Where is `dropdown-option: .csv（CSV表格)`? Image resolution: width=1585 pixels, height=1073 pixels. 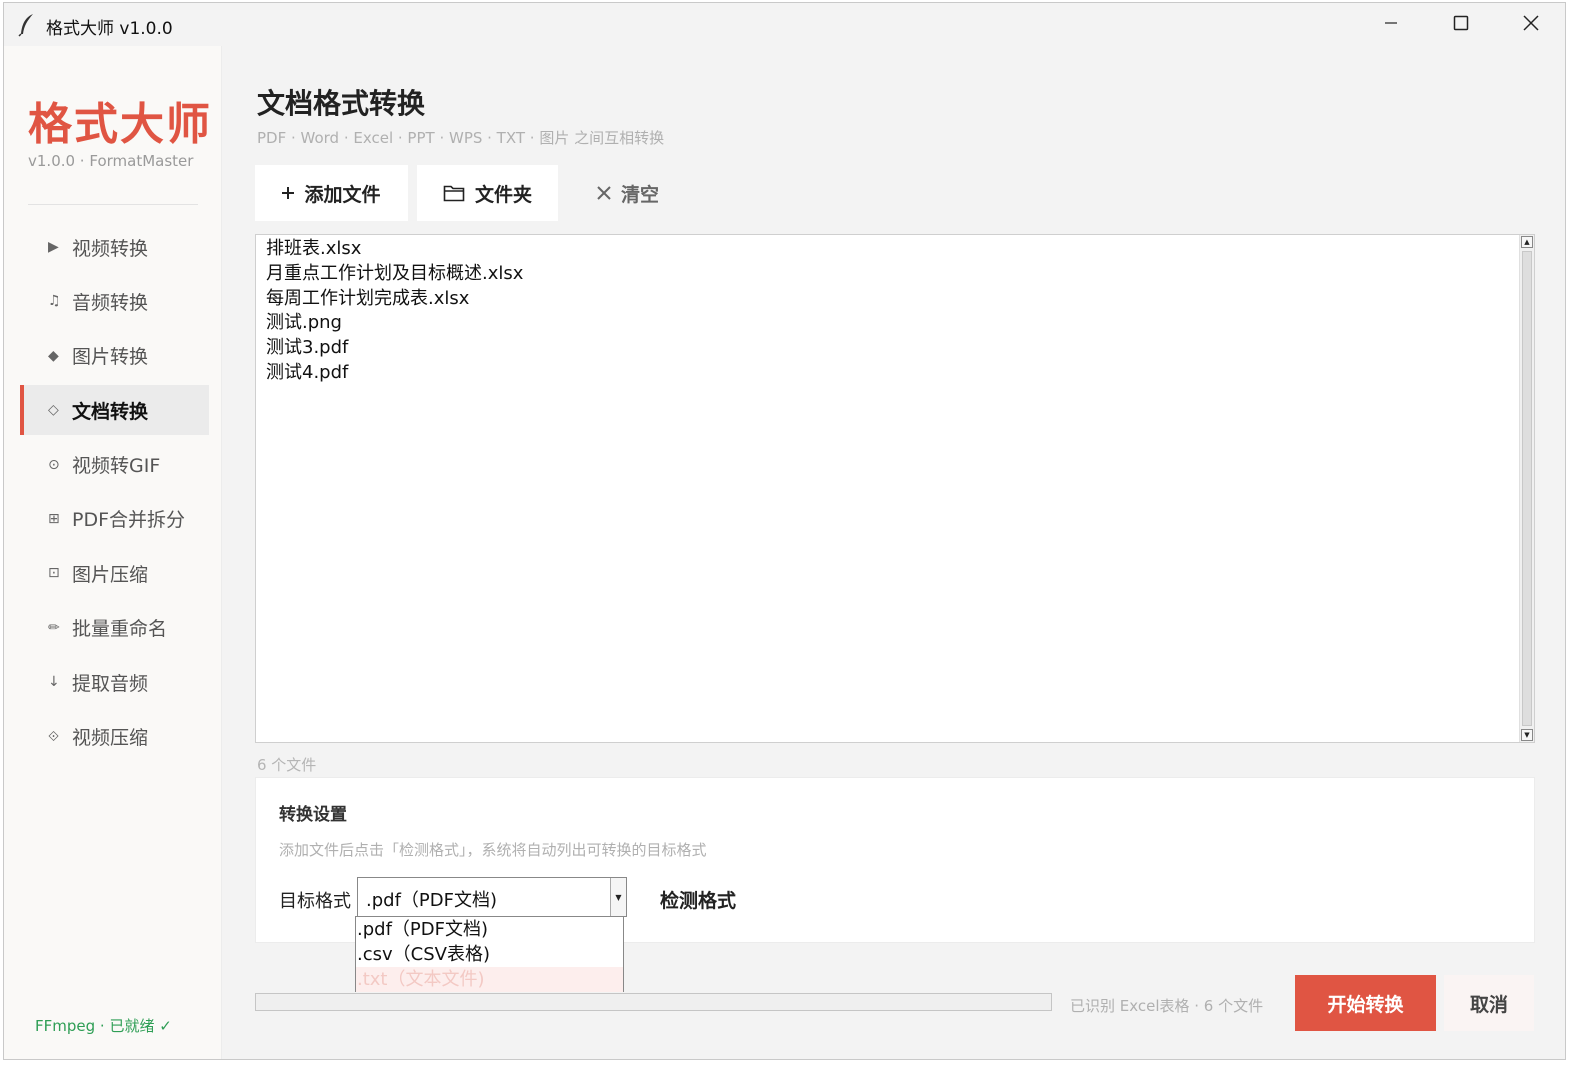
dropdown-option: .csv（CSV表格) is located at coordinates (489, 954).